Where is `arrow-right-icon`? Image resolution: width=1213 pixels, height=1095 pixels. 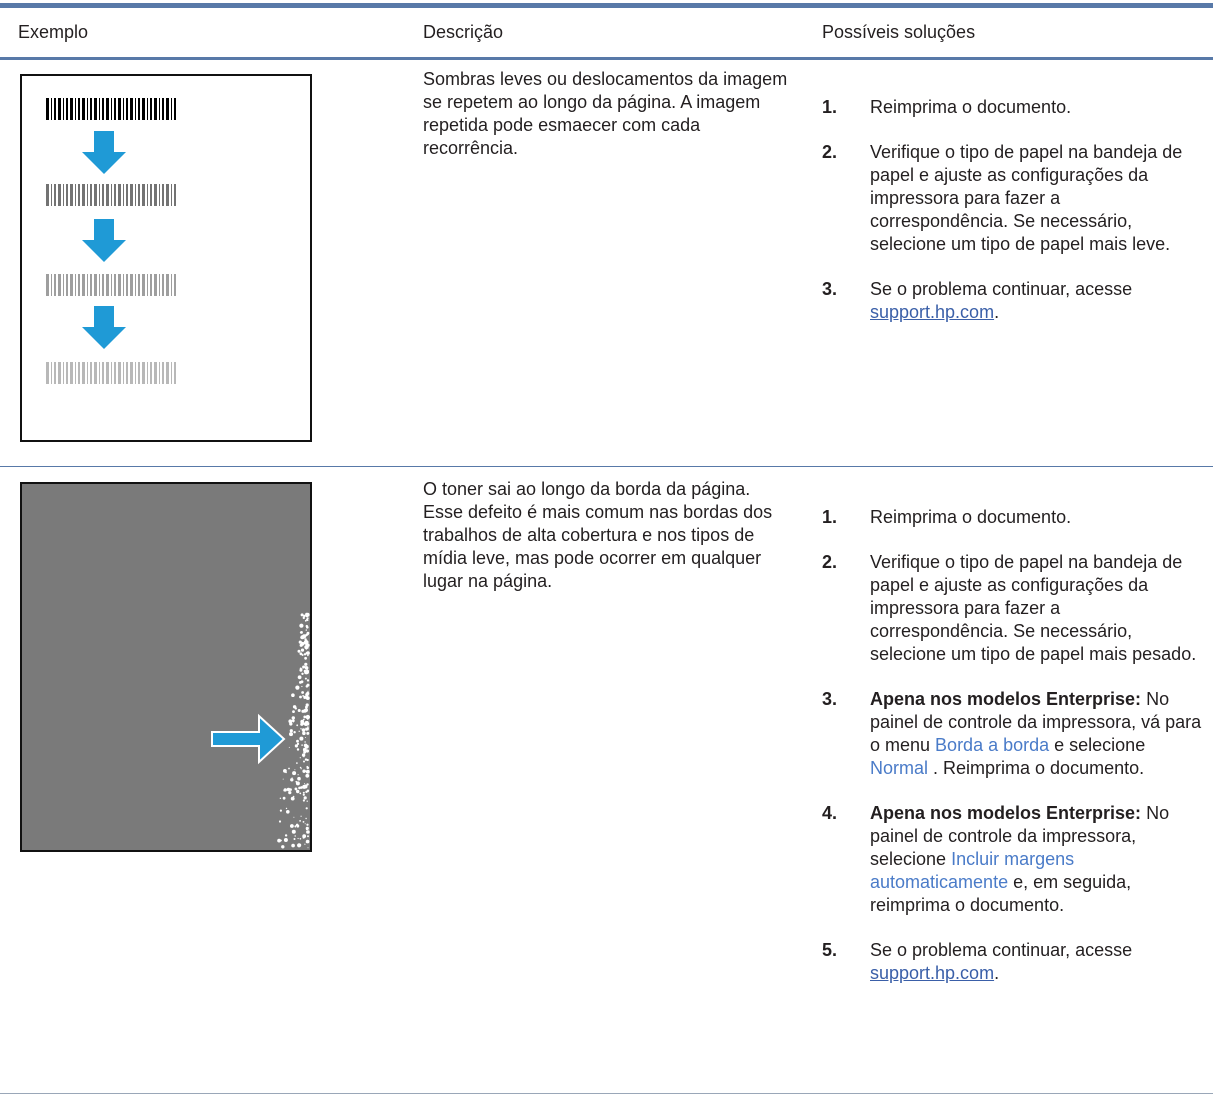
arrow-right-icon is located at coordinates (248, 739).